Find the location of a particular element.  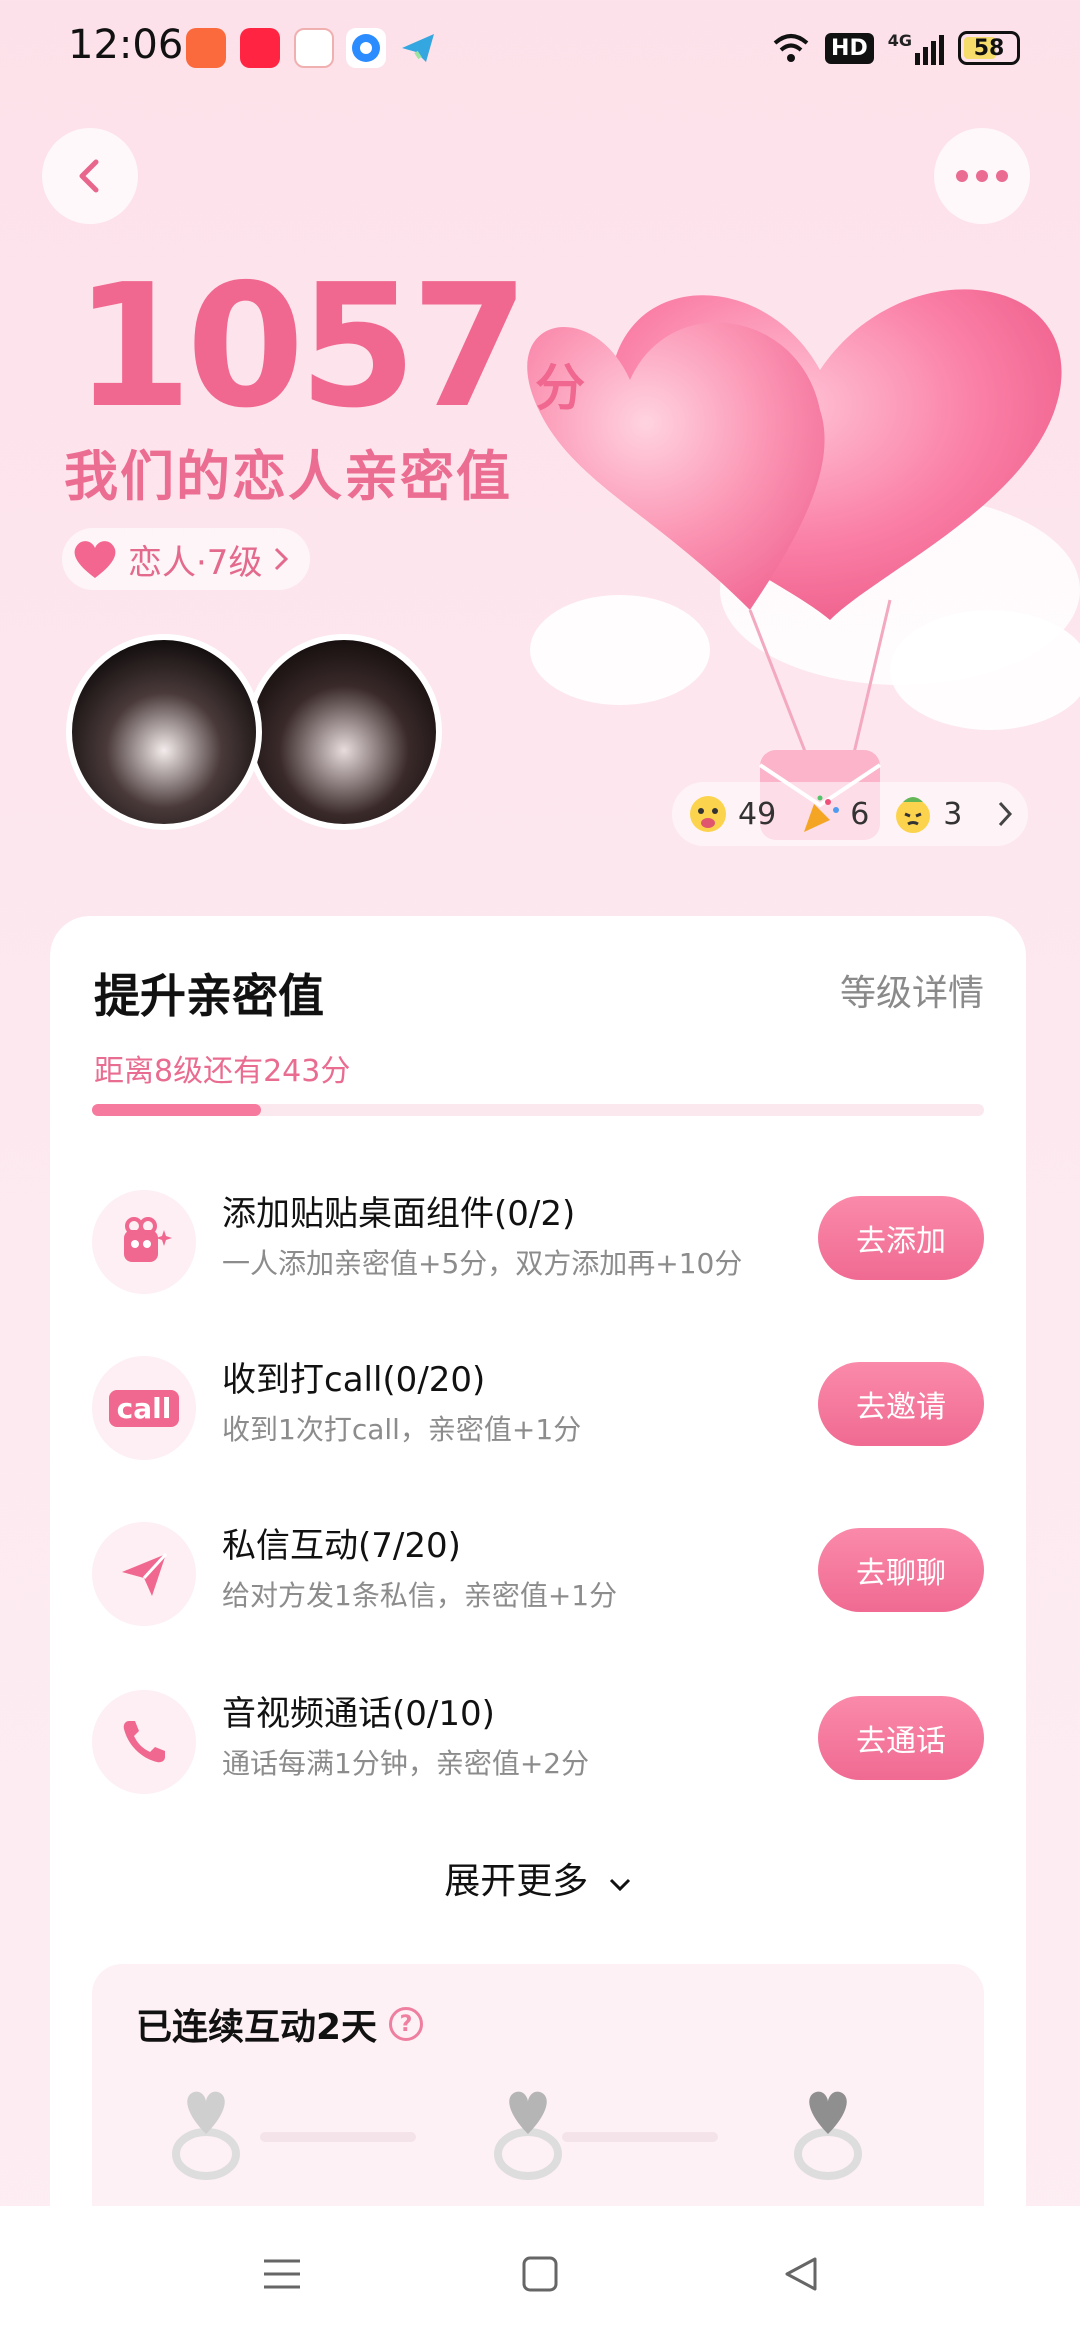

pout-emoji-icon is located at coordinates (913, 814).